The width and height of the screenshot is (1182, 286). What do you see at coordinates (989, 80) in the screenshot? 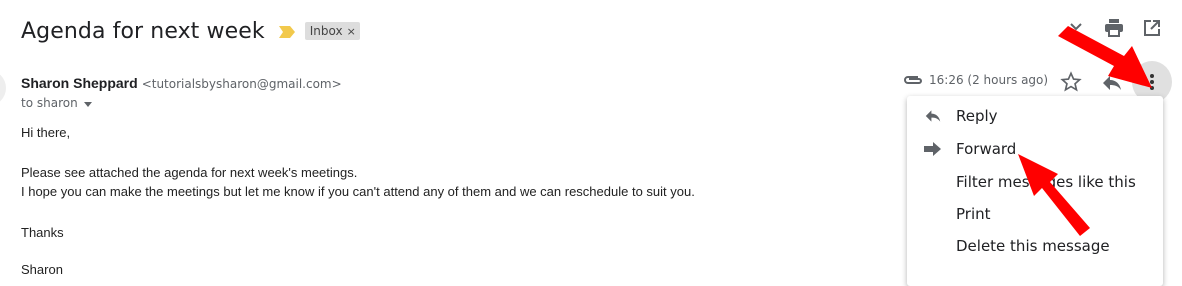
I see `message-timestamp: 16:26 (2 hours ago)` at bounding box center [989, 80].